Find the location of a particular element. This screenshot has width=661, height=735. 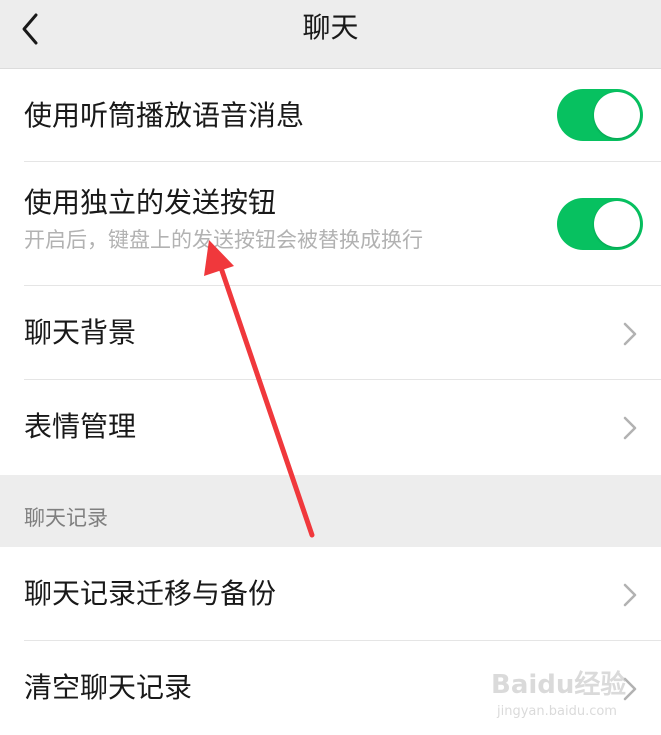

chevron-left-icon is located at coordinates (30, 29).